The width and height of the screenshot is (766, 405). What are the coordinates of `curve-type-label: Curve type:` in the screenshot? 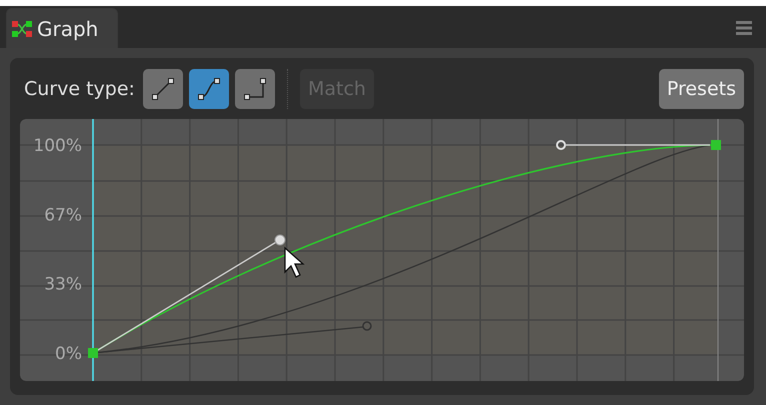 It's located at (79, 89).